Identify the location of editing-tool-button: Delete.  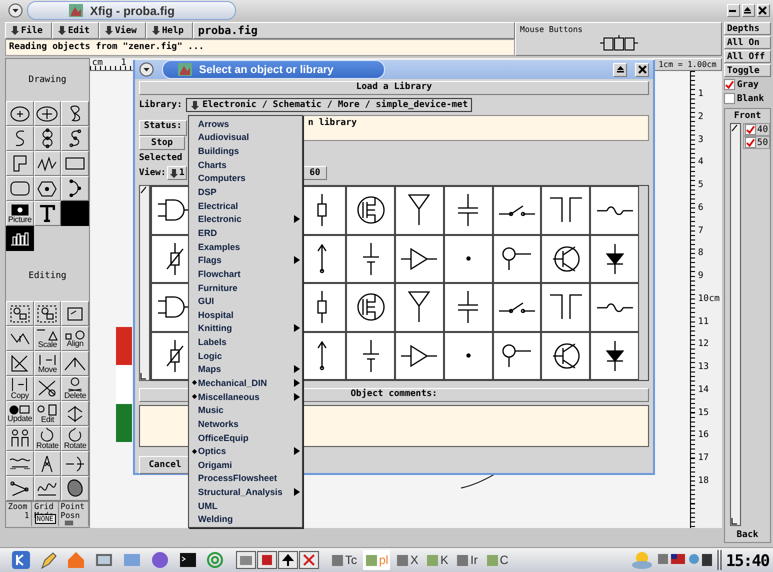
(75, 388).